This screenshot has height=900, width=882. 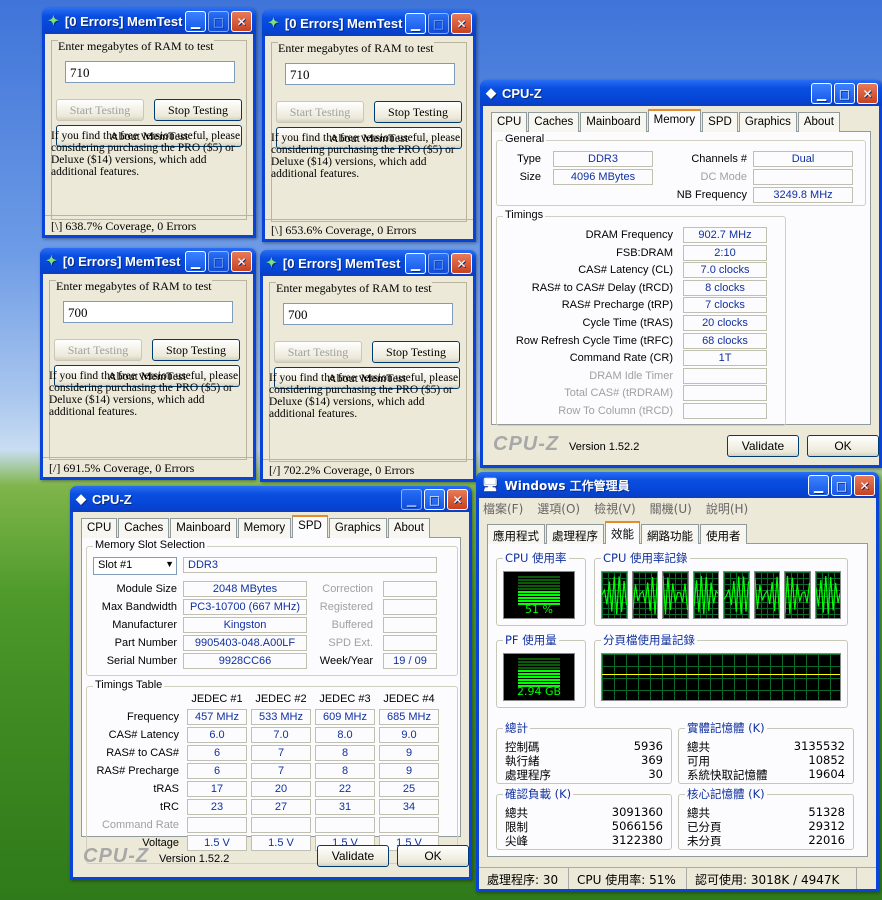 I want to click on timing-value: 7 clocks, so click(x=725, y=305).